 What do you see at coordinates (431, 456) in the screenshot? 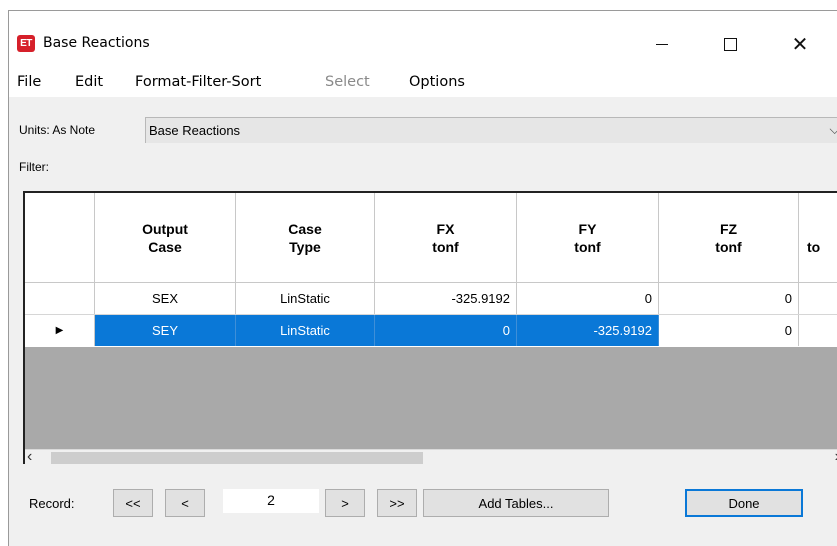
I see `horizontal-scrollbar: ‹ ›` at bounding box center [431, 456].